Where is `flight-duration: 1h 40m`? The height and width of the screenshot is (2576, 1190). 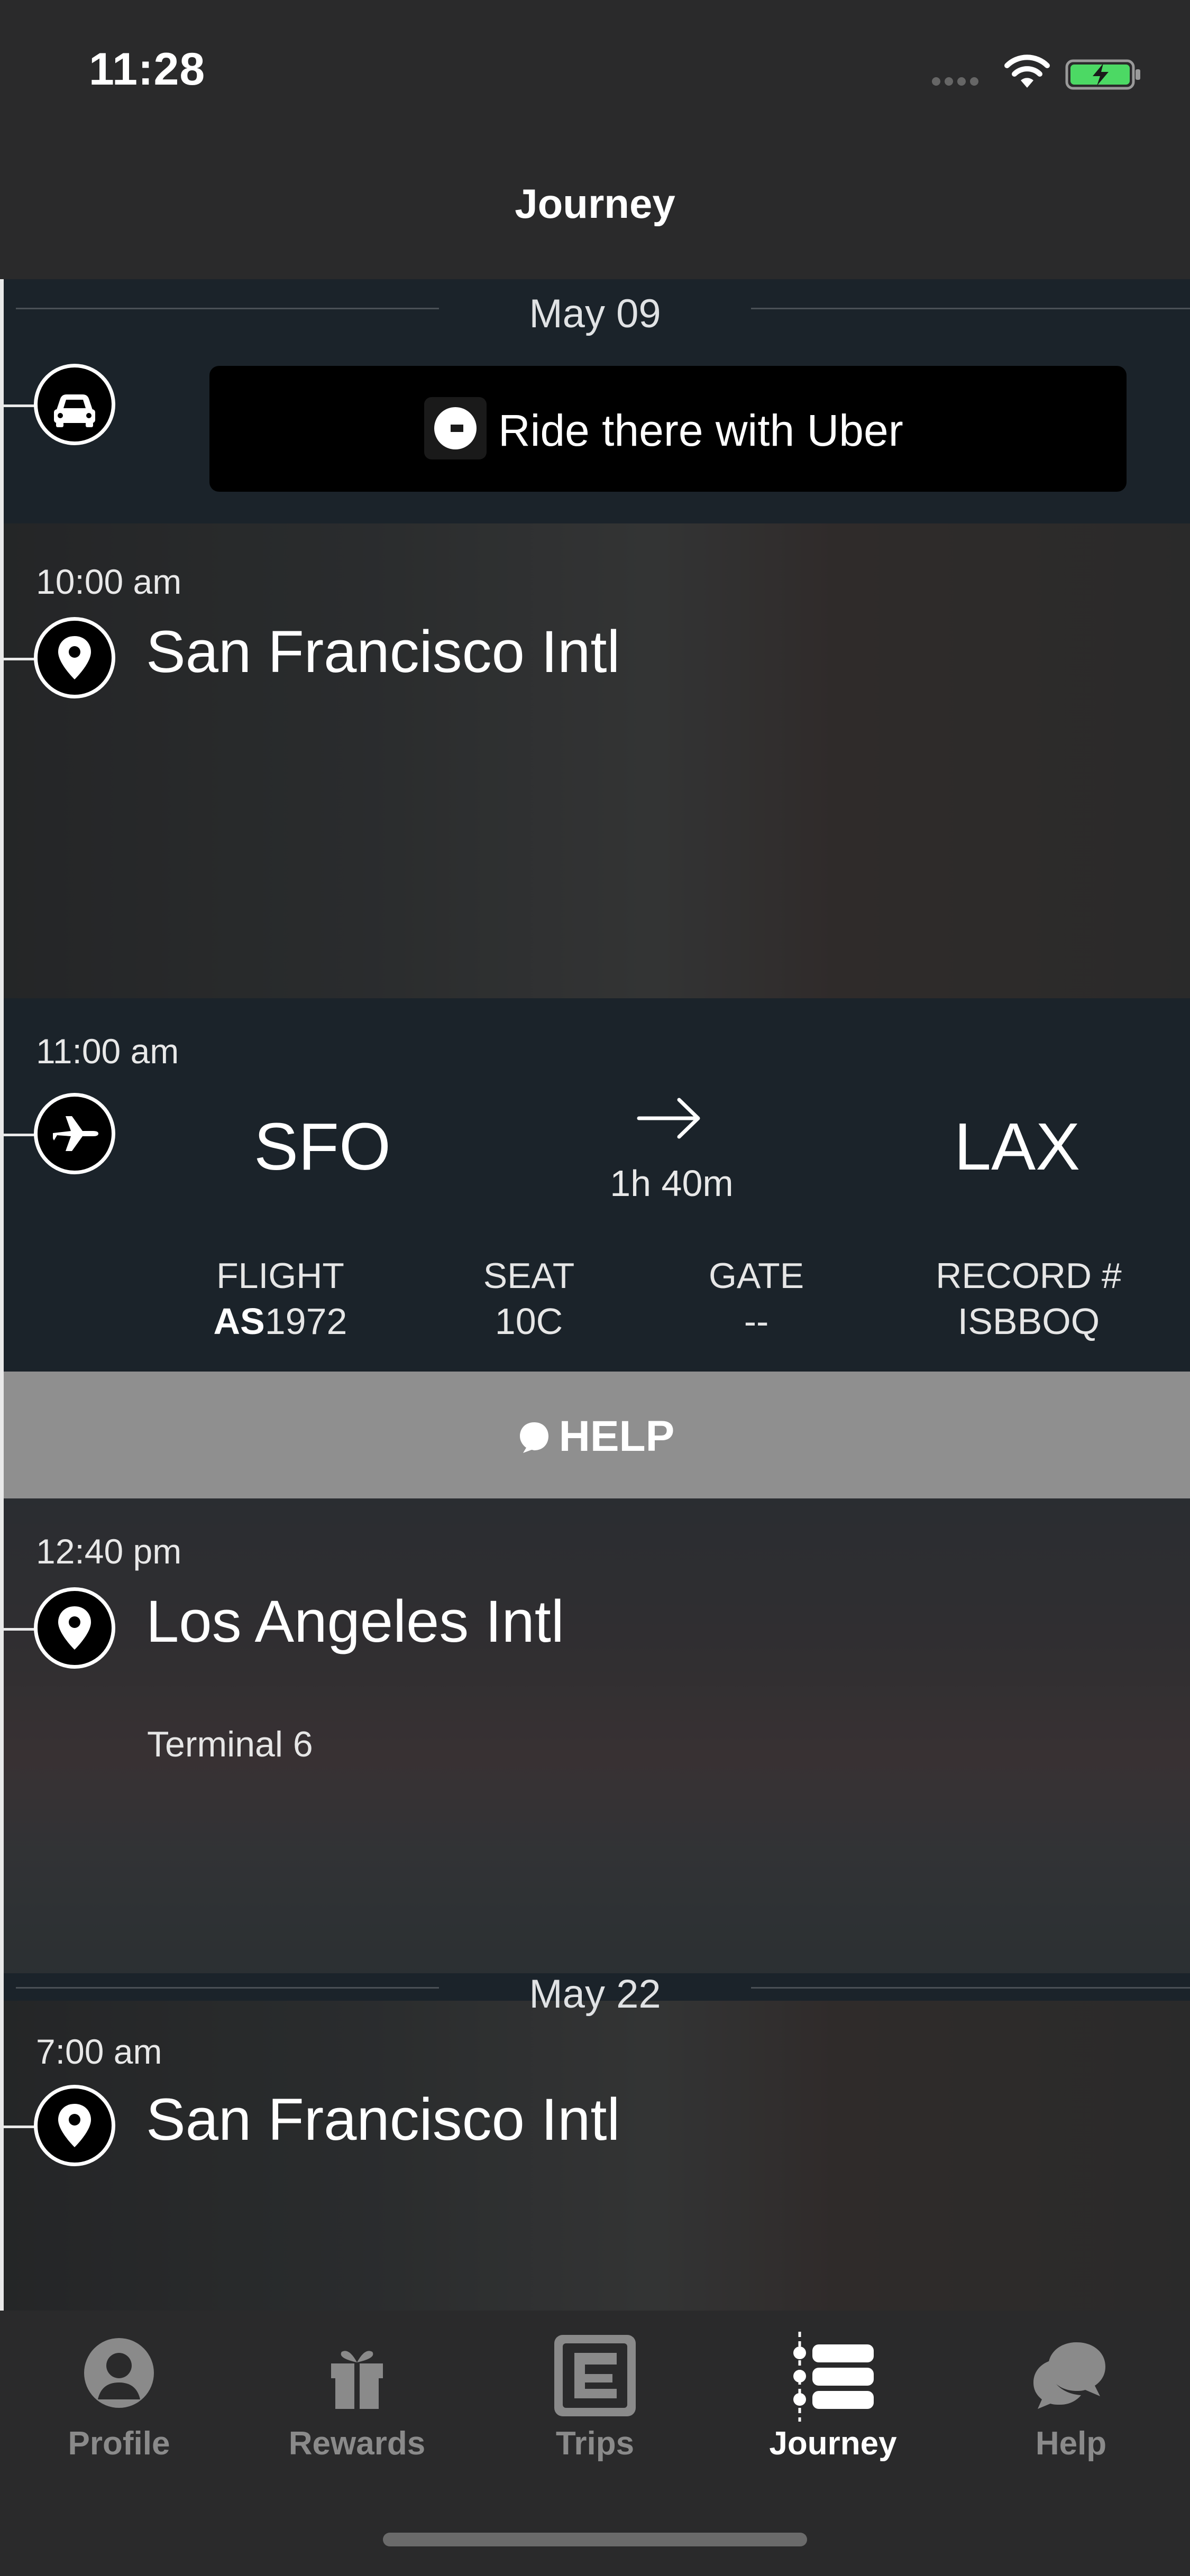 flight-duration: 1h 40m is located at coordinates (672, 1183).